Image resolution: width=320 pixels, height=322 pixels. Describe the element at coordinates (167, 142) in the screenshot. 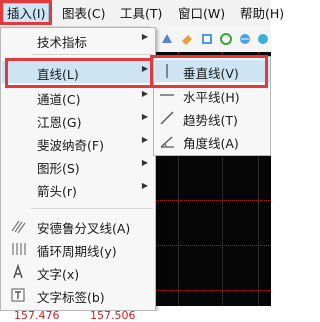

I see `angle-line-icon` at that location.